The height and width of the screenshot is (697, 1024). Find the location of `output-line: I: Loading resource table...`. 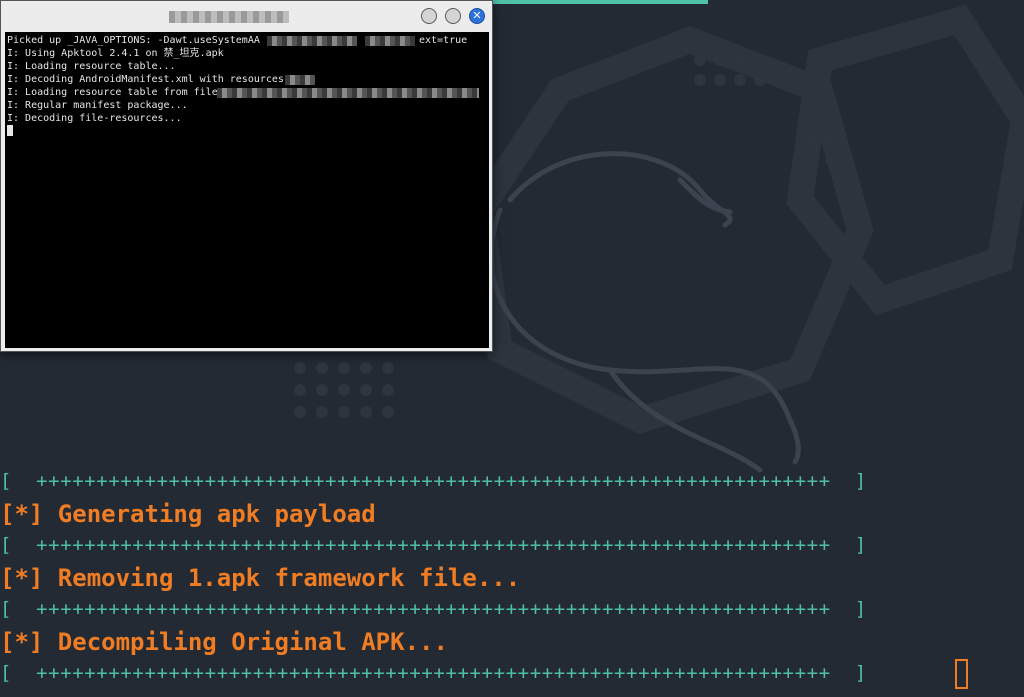

output-line: I: Loading resource table... is located at coordinates (91, 66).